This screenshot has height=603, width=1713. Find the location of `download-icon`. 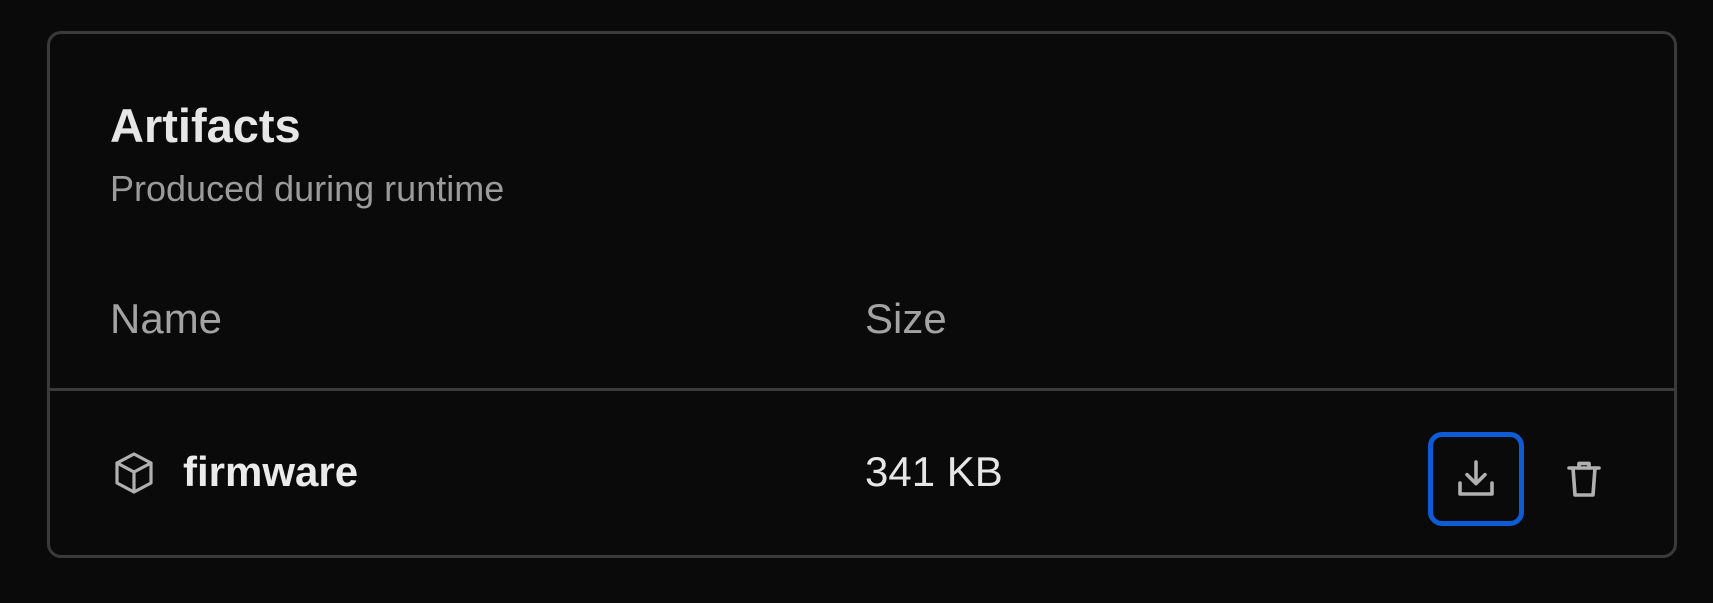

download-icon is located at coordinates (1476, 479).